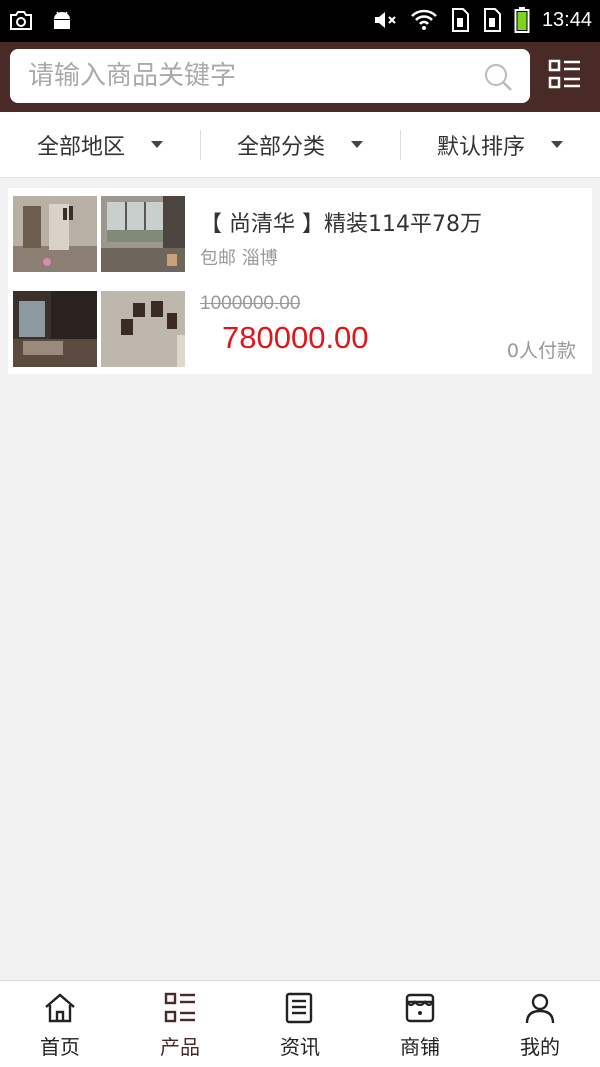 This screenshot has height=1067, width=600. What do you see at coordinates (60, 1024) in the screenshot?
I see `nav-home: 首页` at bounding box center [60, 1024].